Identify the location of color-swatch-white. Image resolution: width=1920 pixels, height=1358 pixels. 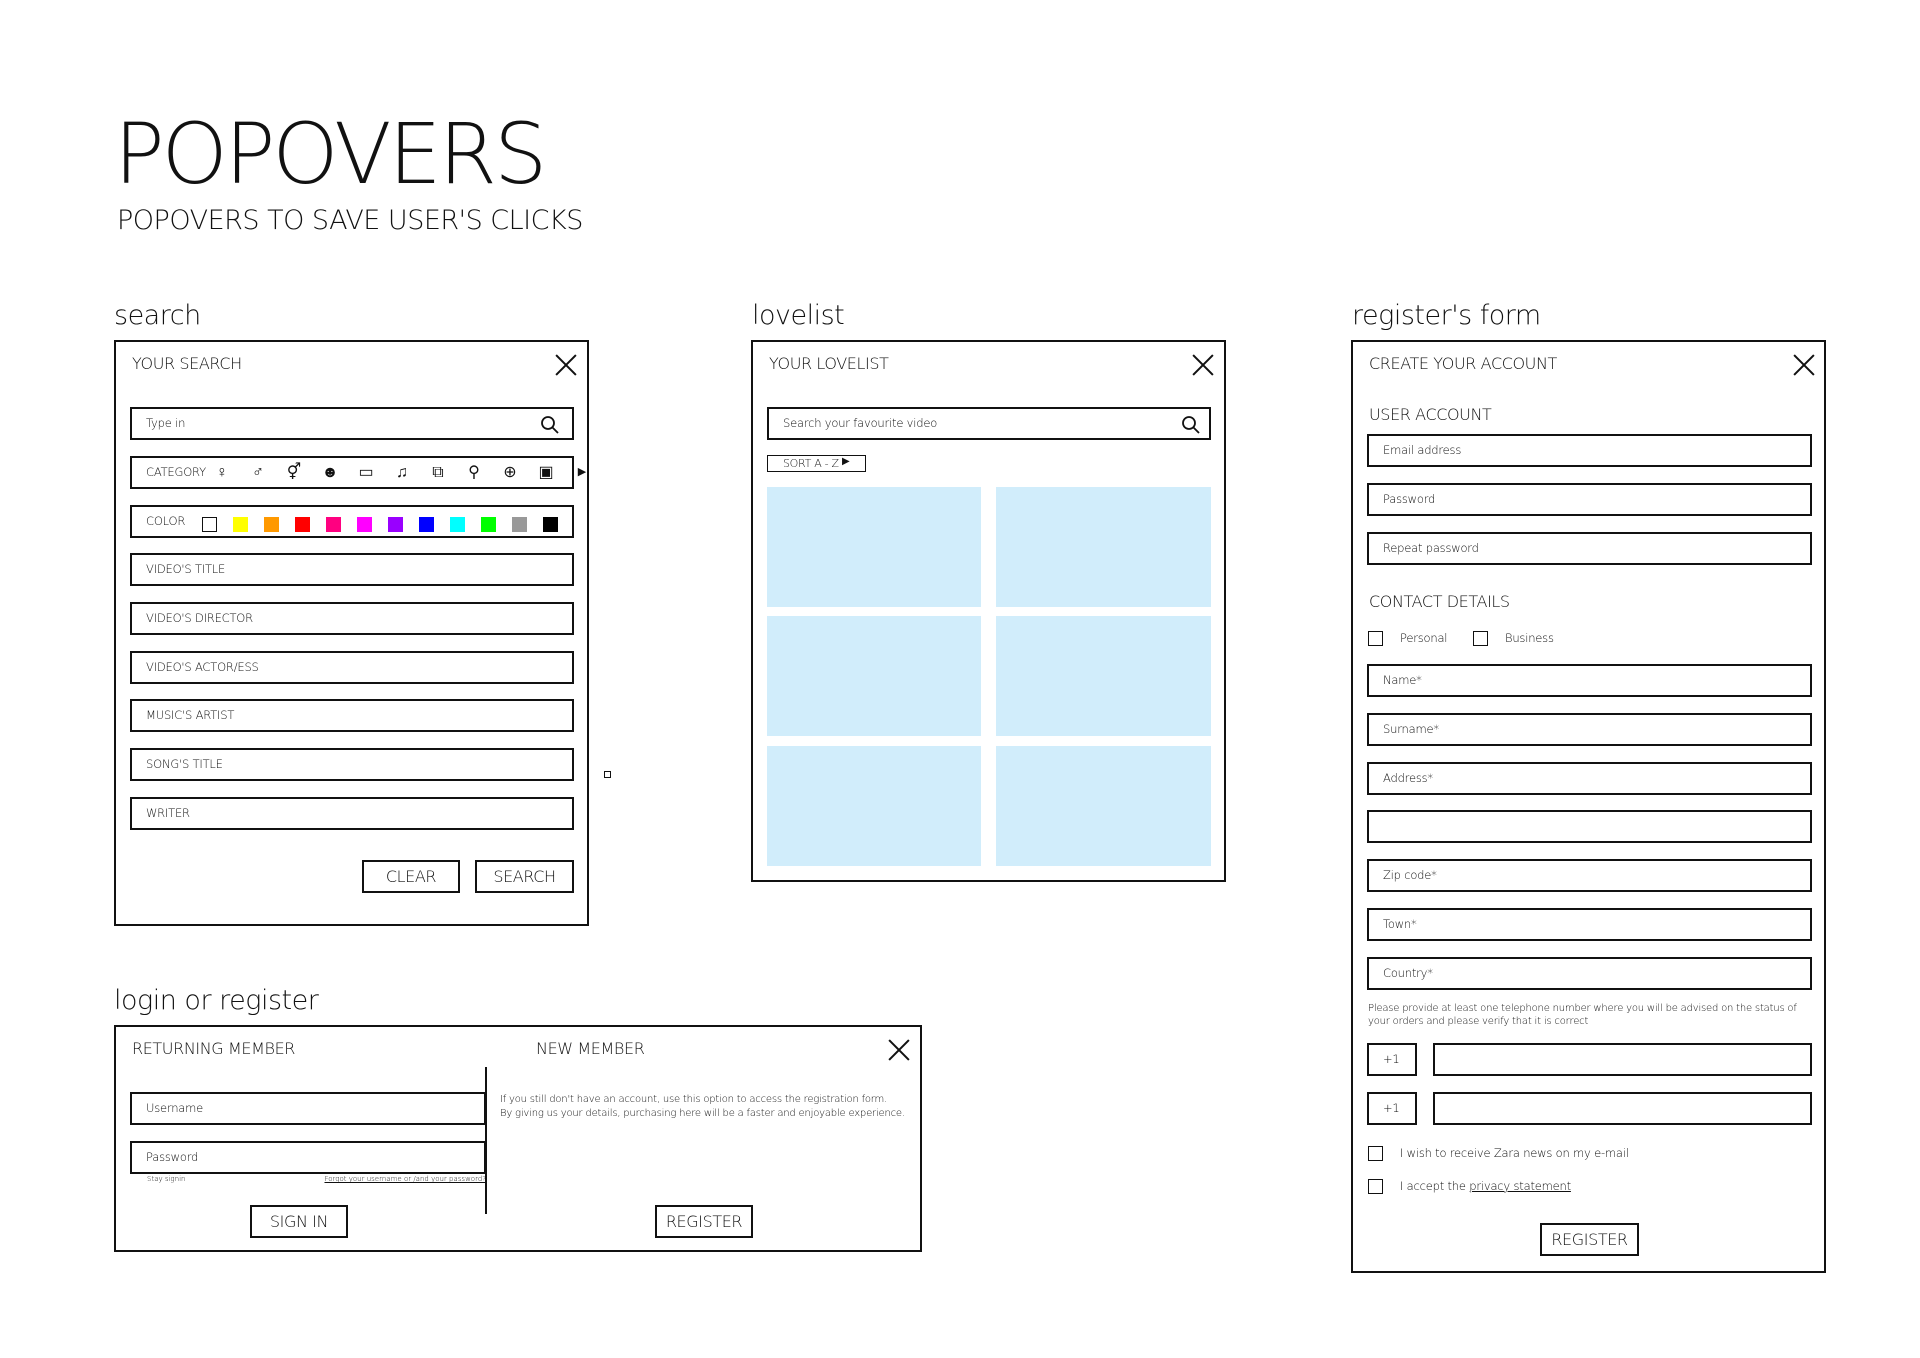
(209, 524).